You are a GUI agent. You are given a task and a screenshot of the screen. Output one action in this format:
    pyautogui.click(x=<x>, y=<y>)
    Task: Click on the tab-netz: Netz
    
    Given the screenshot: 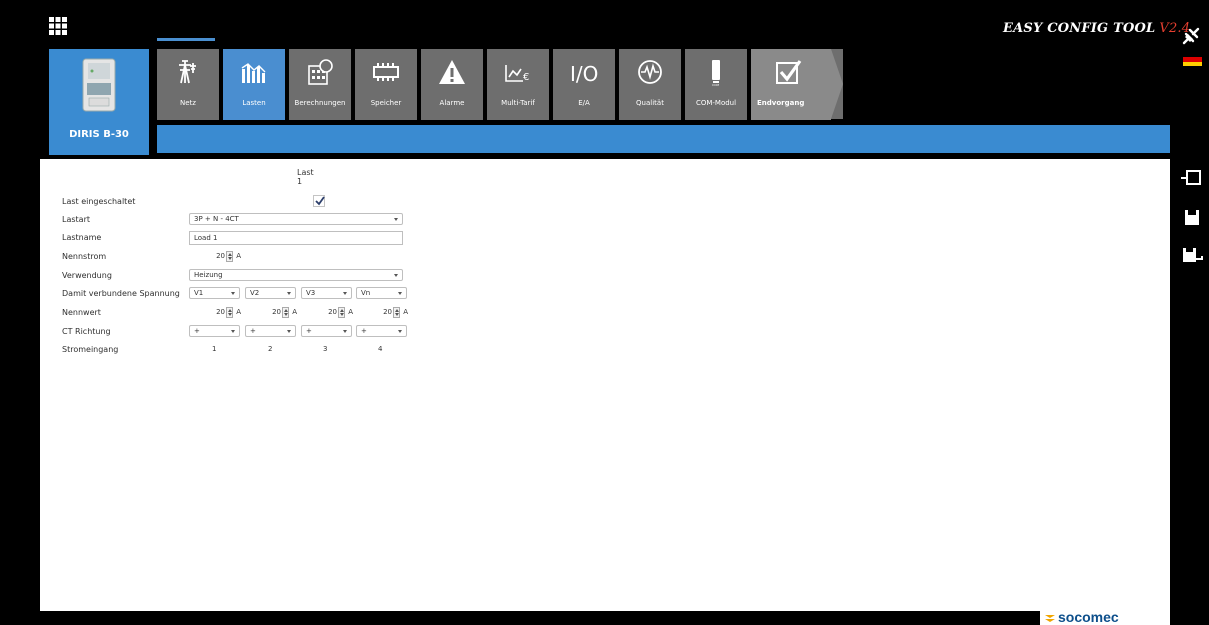 What is the action you would take?
    pyautogui.click(x=188, y=84)
    